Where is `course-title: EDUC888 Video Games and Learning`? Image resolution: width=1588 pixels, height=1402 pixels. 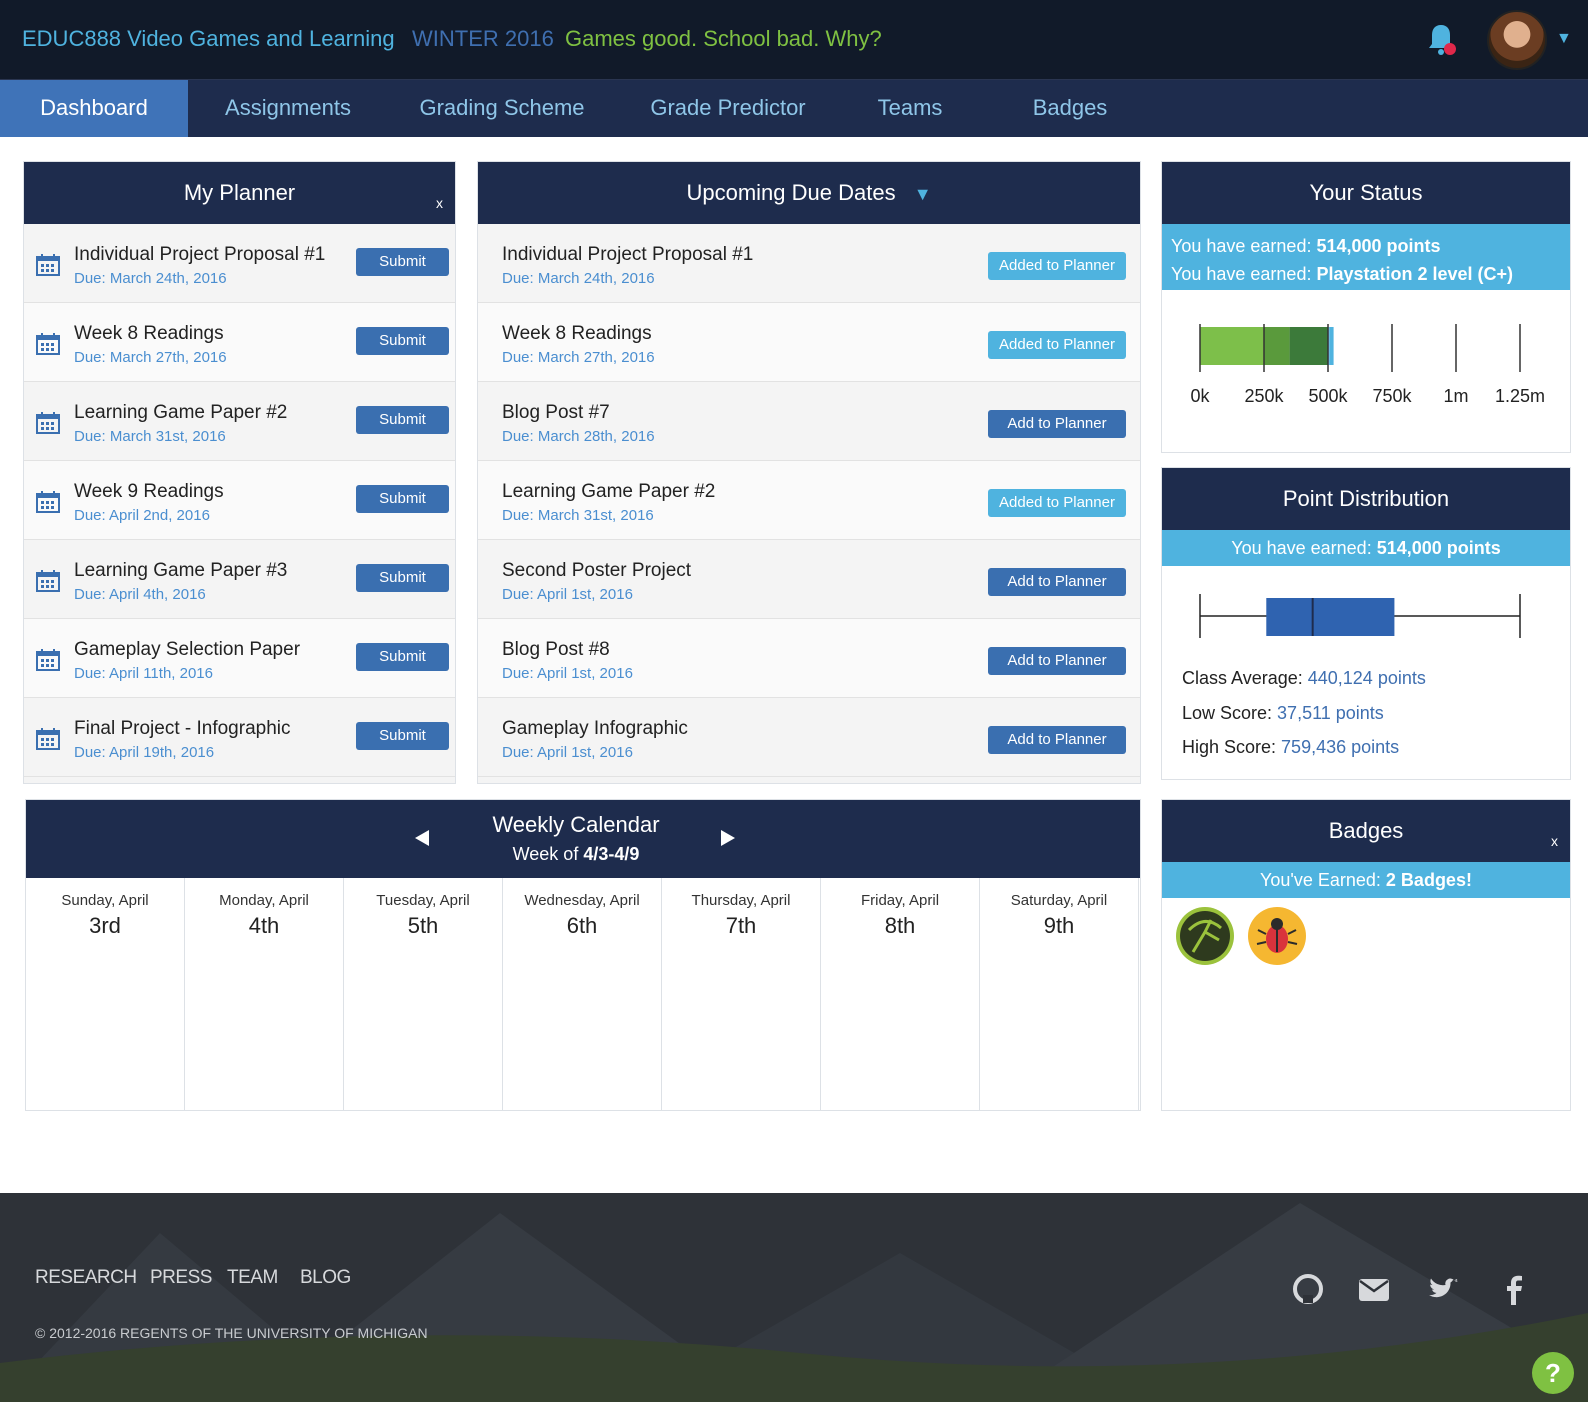
course-title: EDUC888 Video Games and Learning is located at coordinates (208, 39).